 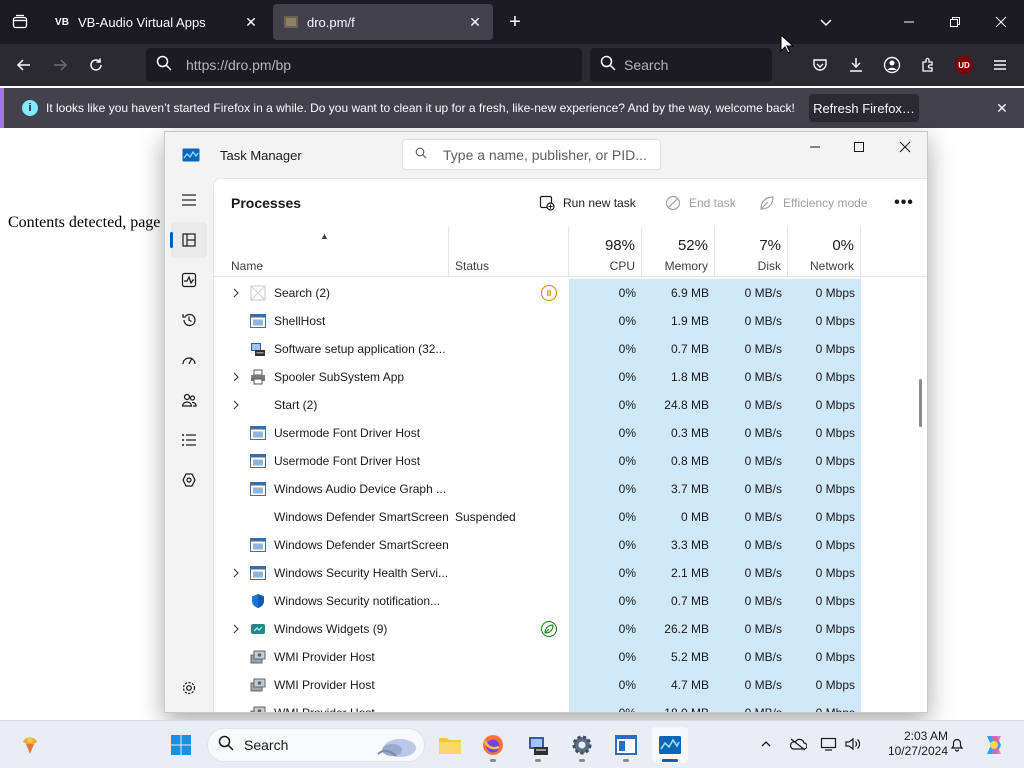 What do you see at coordinates (587, 203) in the screenshot?
I see `run-new-task-button: Run new task` at bounding box center [587, 203].